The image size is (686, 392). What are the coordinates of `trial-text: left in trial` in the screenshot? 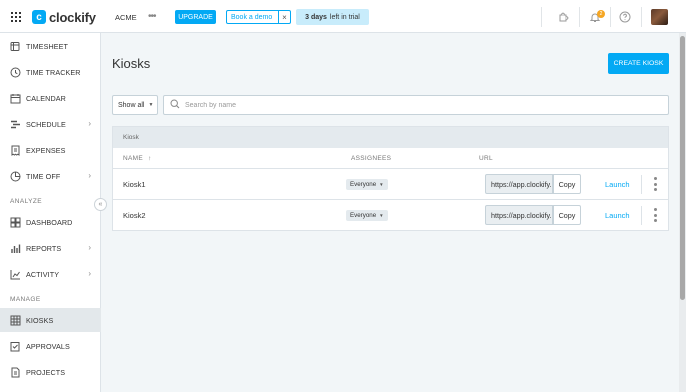 It's located at (344, 17).